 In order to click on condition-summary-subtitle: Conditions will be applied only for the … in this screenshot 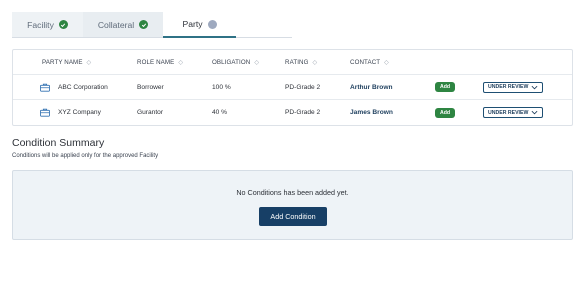, I will do `click(85, 156)`.